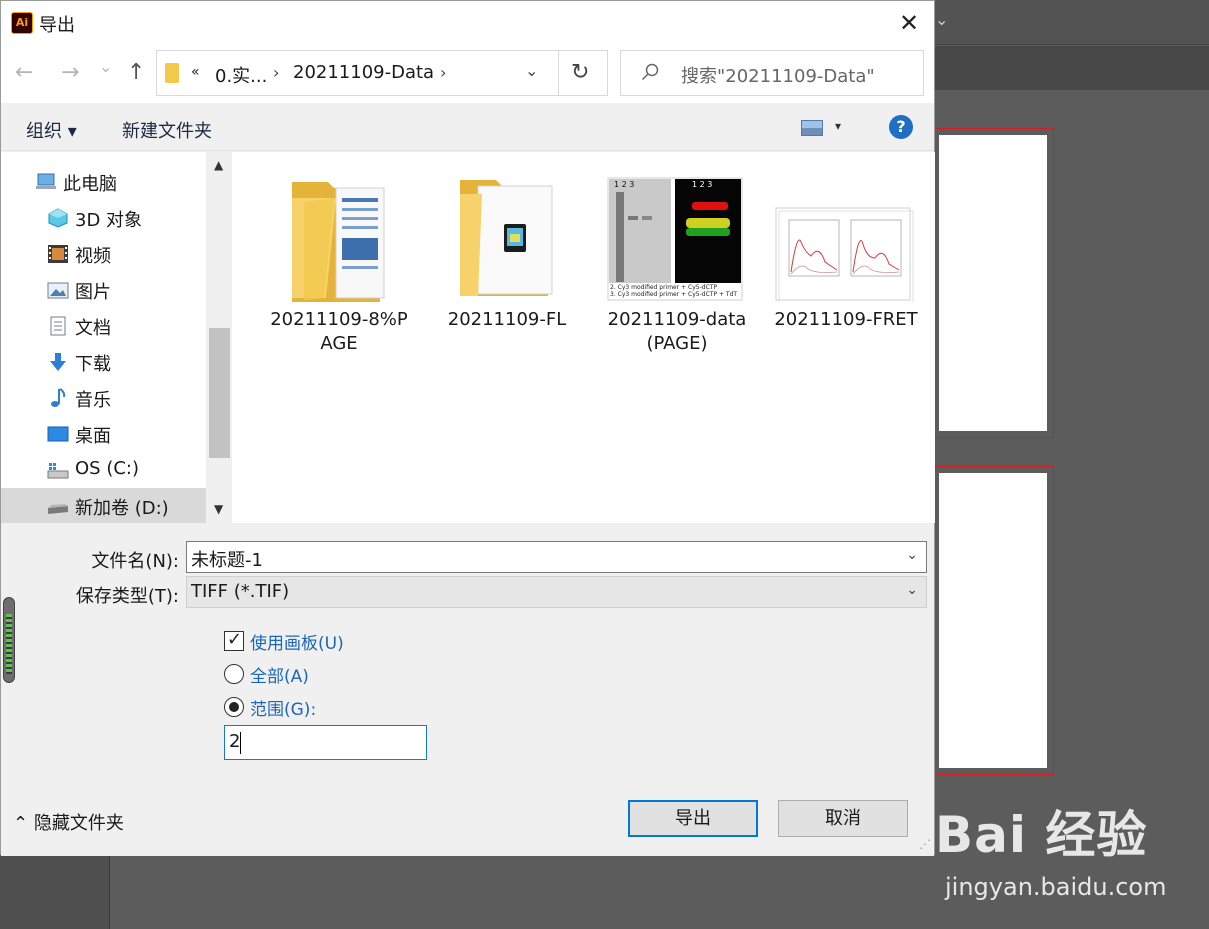  What do you see at coordinates (702, 184) in the screenshot?
I see `gel-lane-labels-right: 1 2 3` at bounding box center [702, 184].